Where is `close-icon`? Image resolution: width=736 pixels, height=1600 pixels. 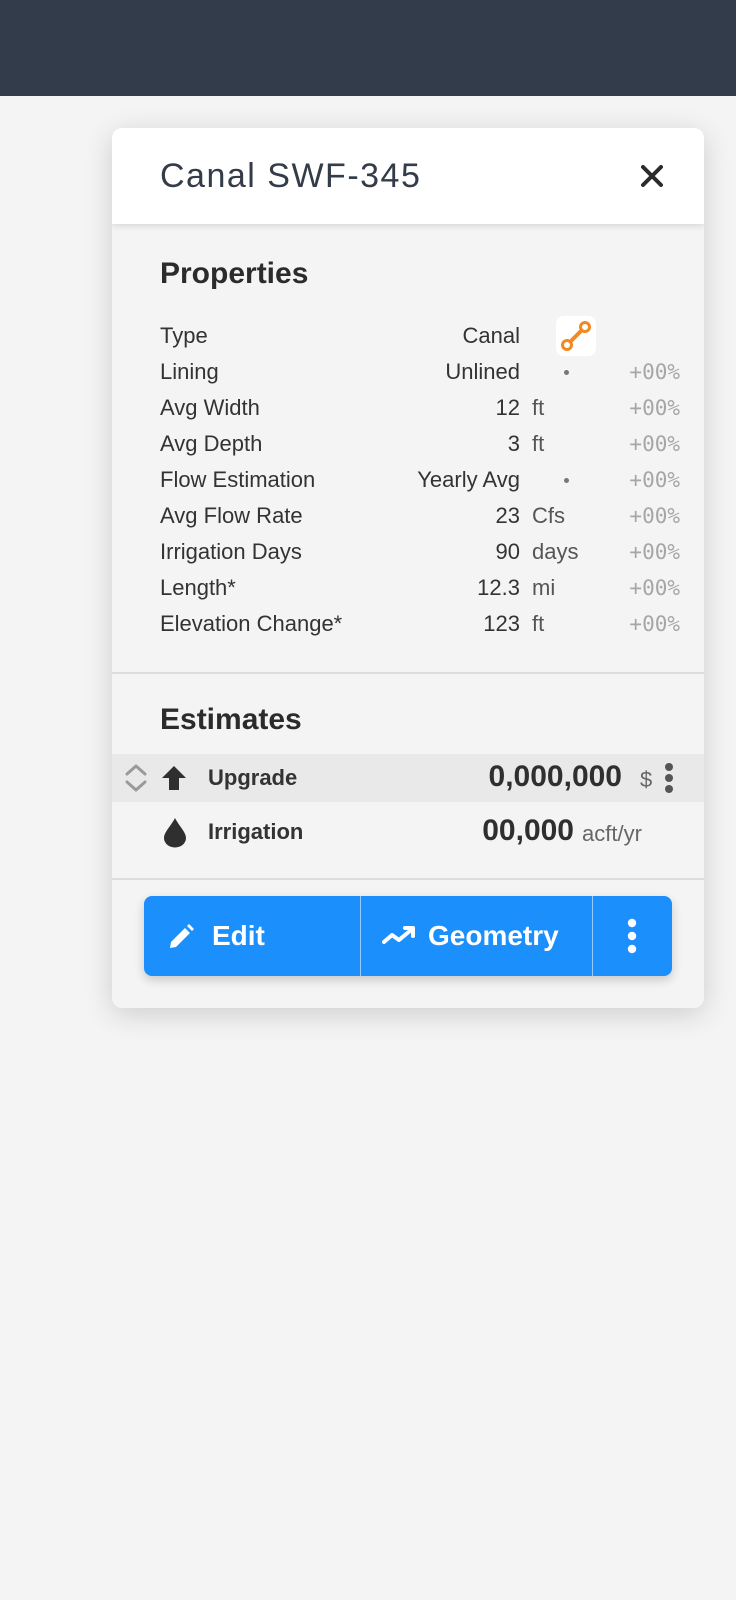 close-icon is located at coordinates (652, 176).